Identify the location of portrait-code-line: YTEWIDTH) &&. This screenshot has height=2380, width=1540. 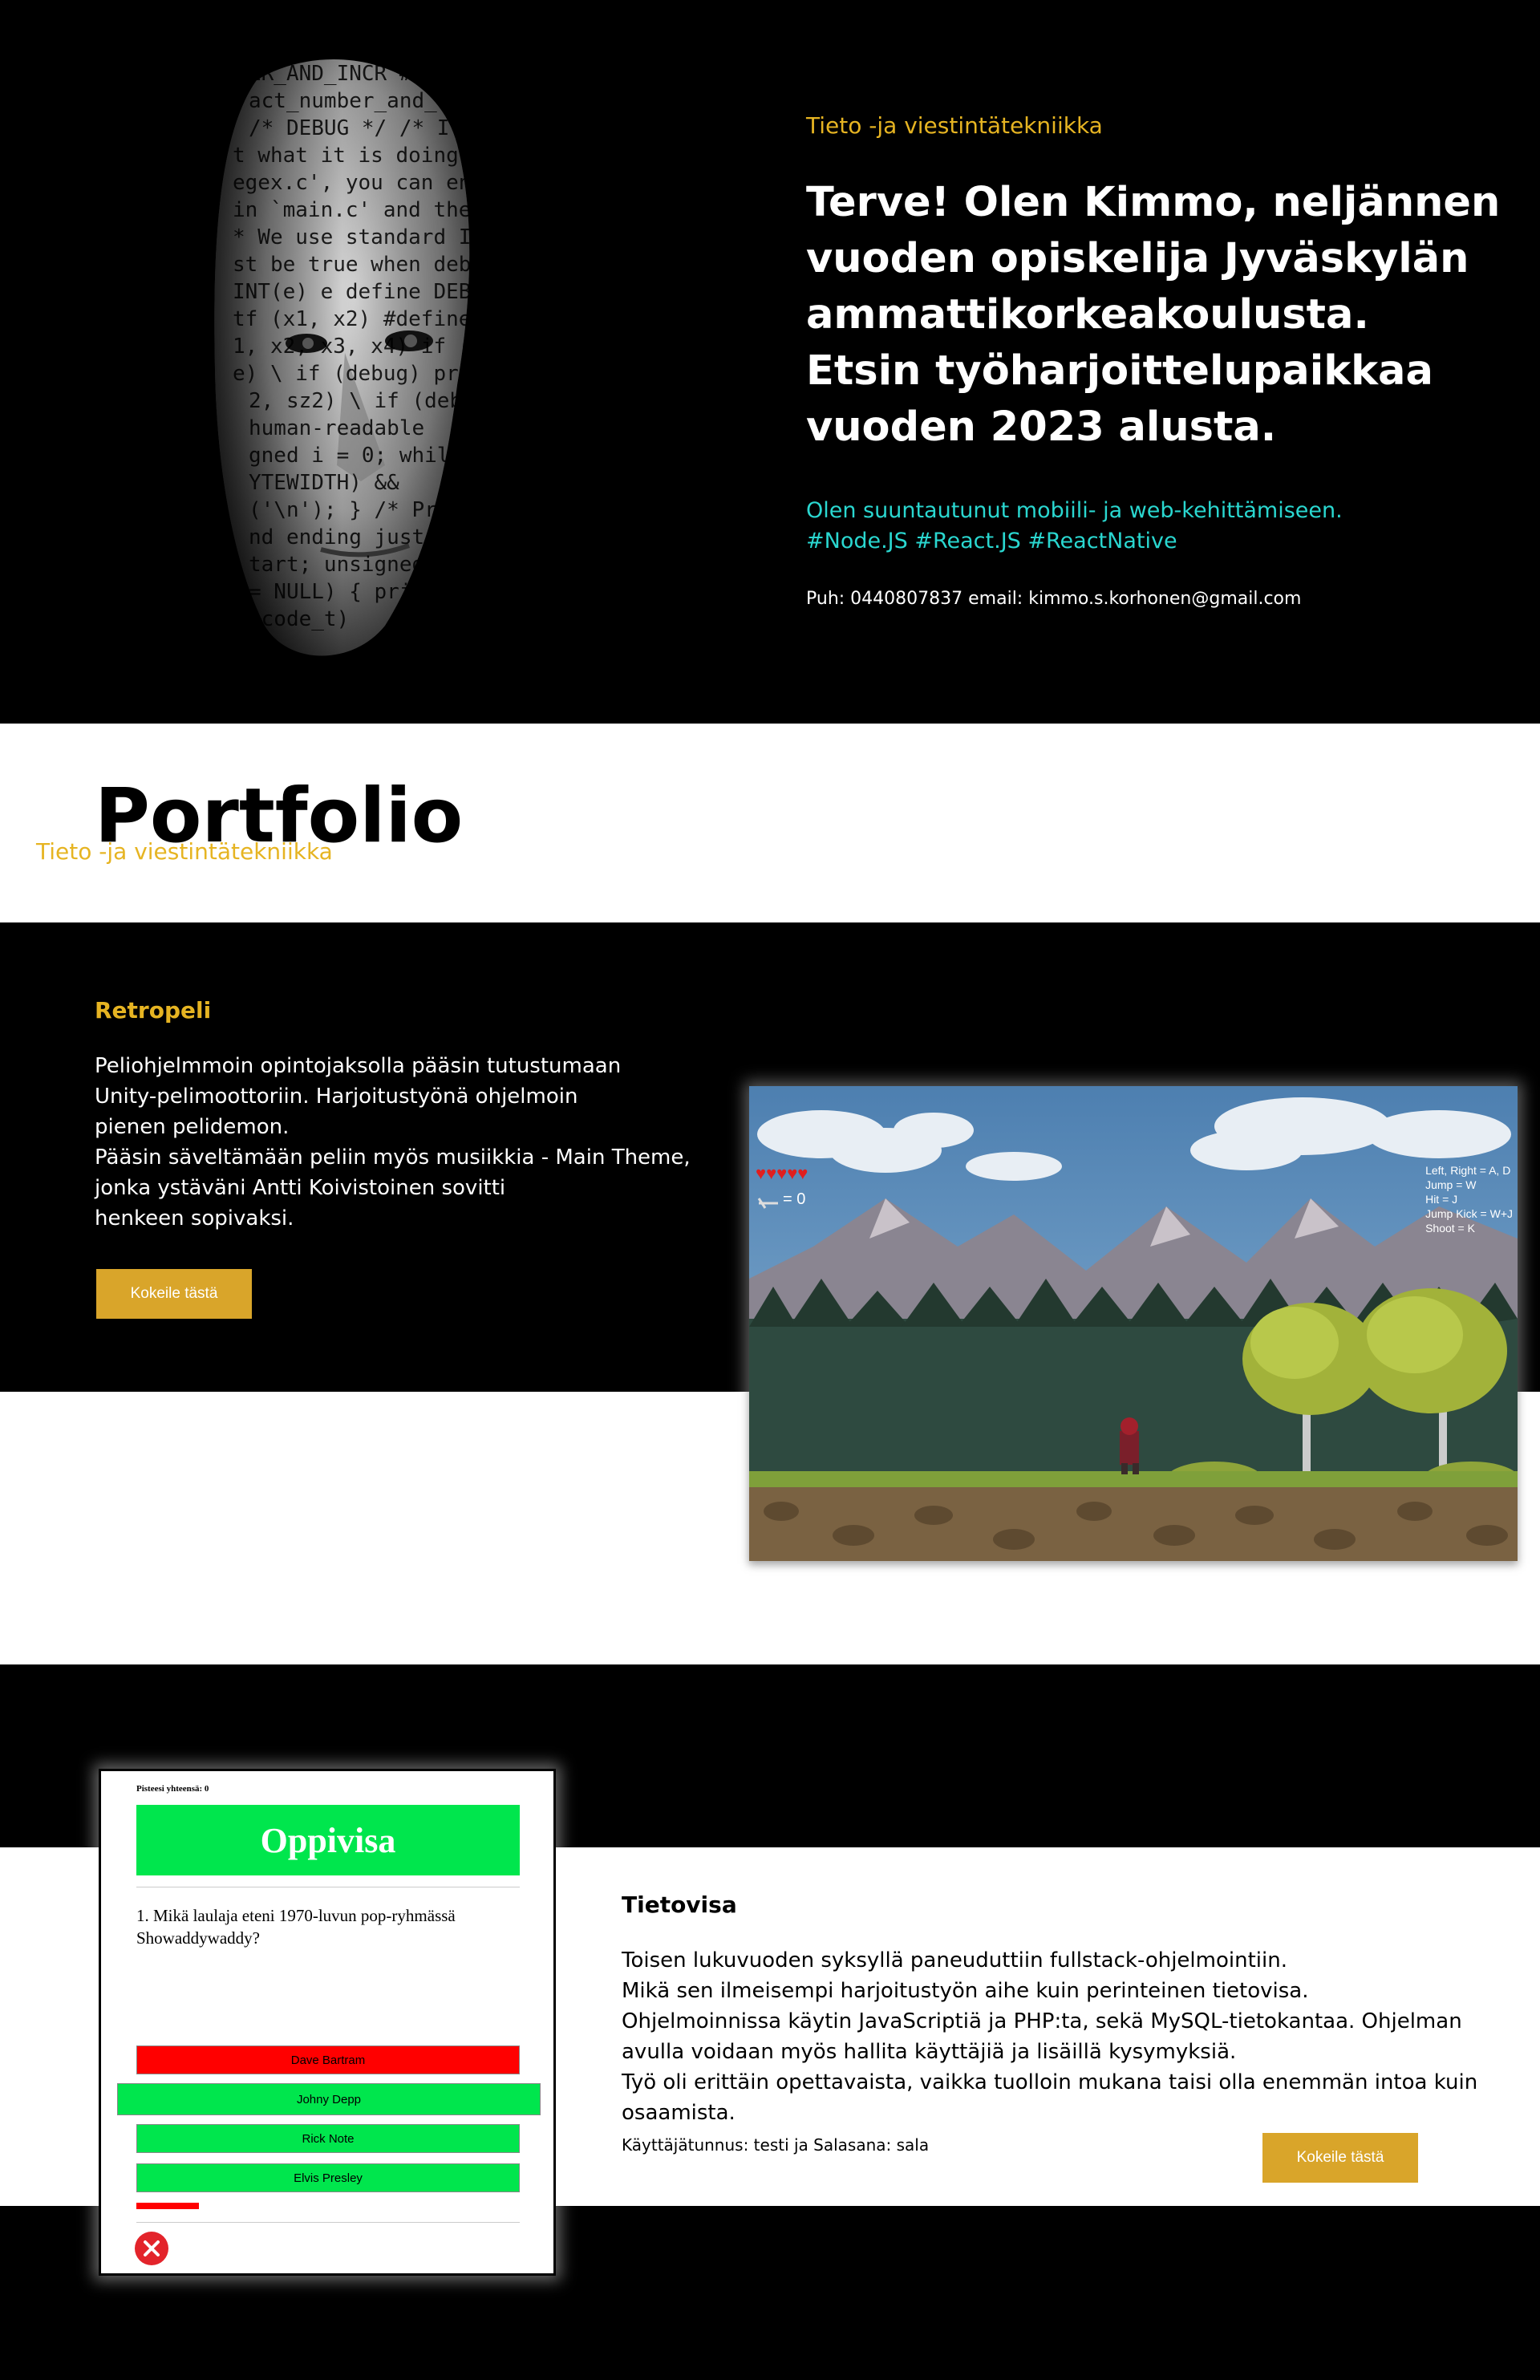
(324, 483).